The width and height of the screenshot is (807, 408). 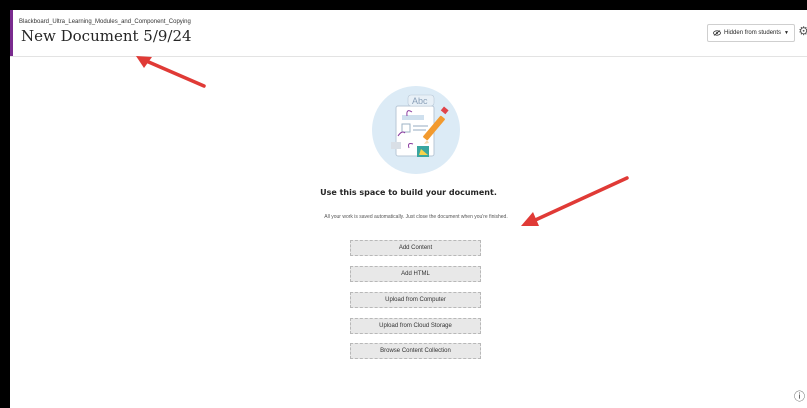 What do you see at coordinates (415, 326) in the screenshot?
I see `upload-from-cloud-storage-button: Upload from Cloud Storage` at bounding box center [415, 326].